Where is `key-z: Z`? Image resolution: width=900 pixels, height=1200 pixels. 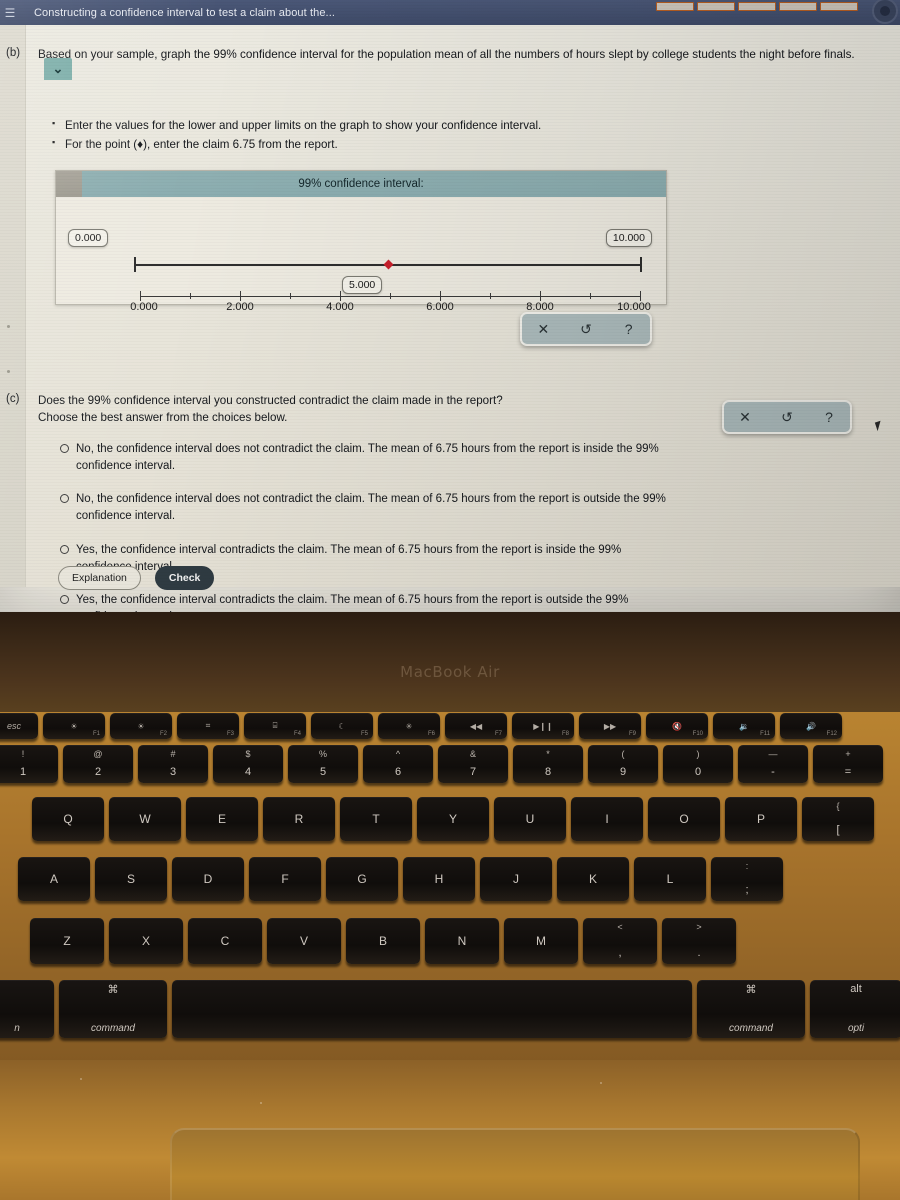
key-z: Z is located at coordinates (67, 941).